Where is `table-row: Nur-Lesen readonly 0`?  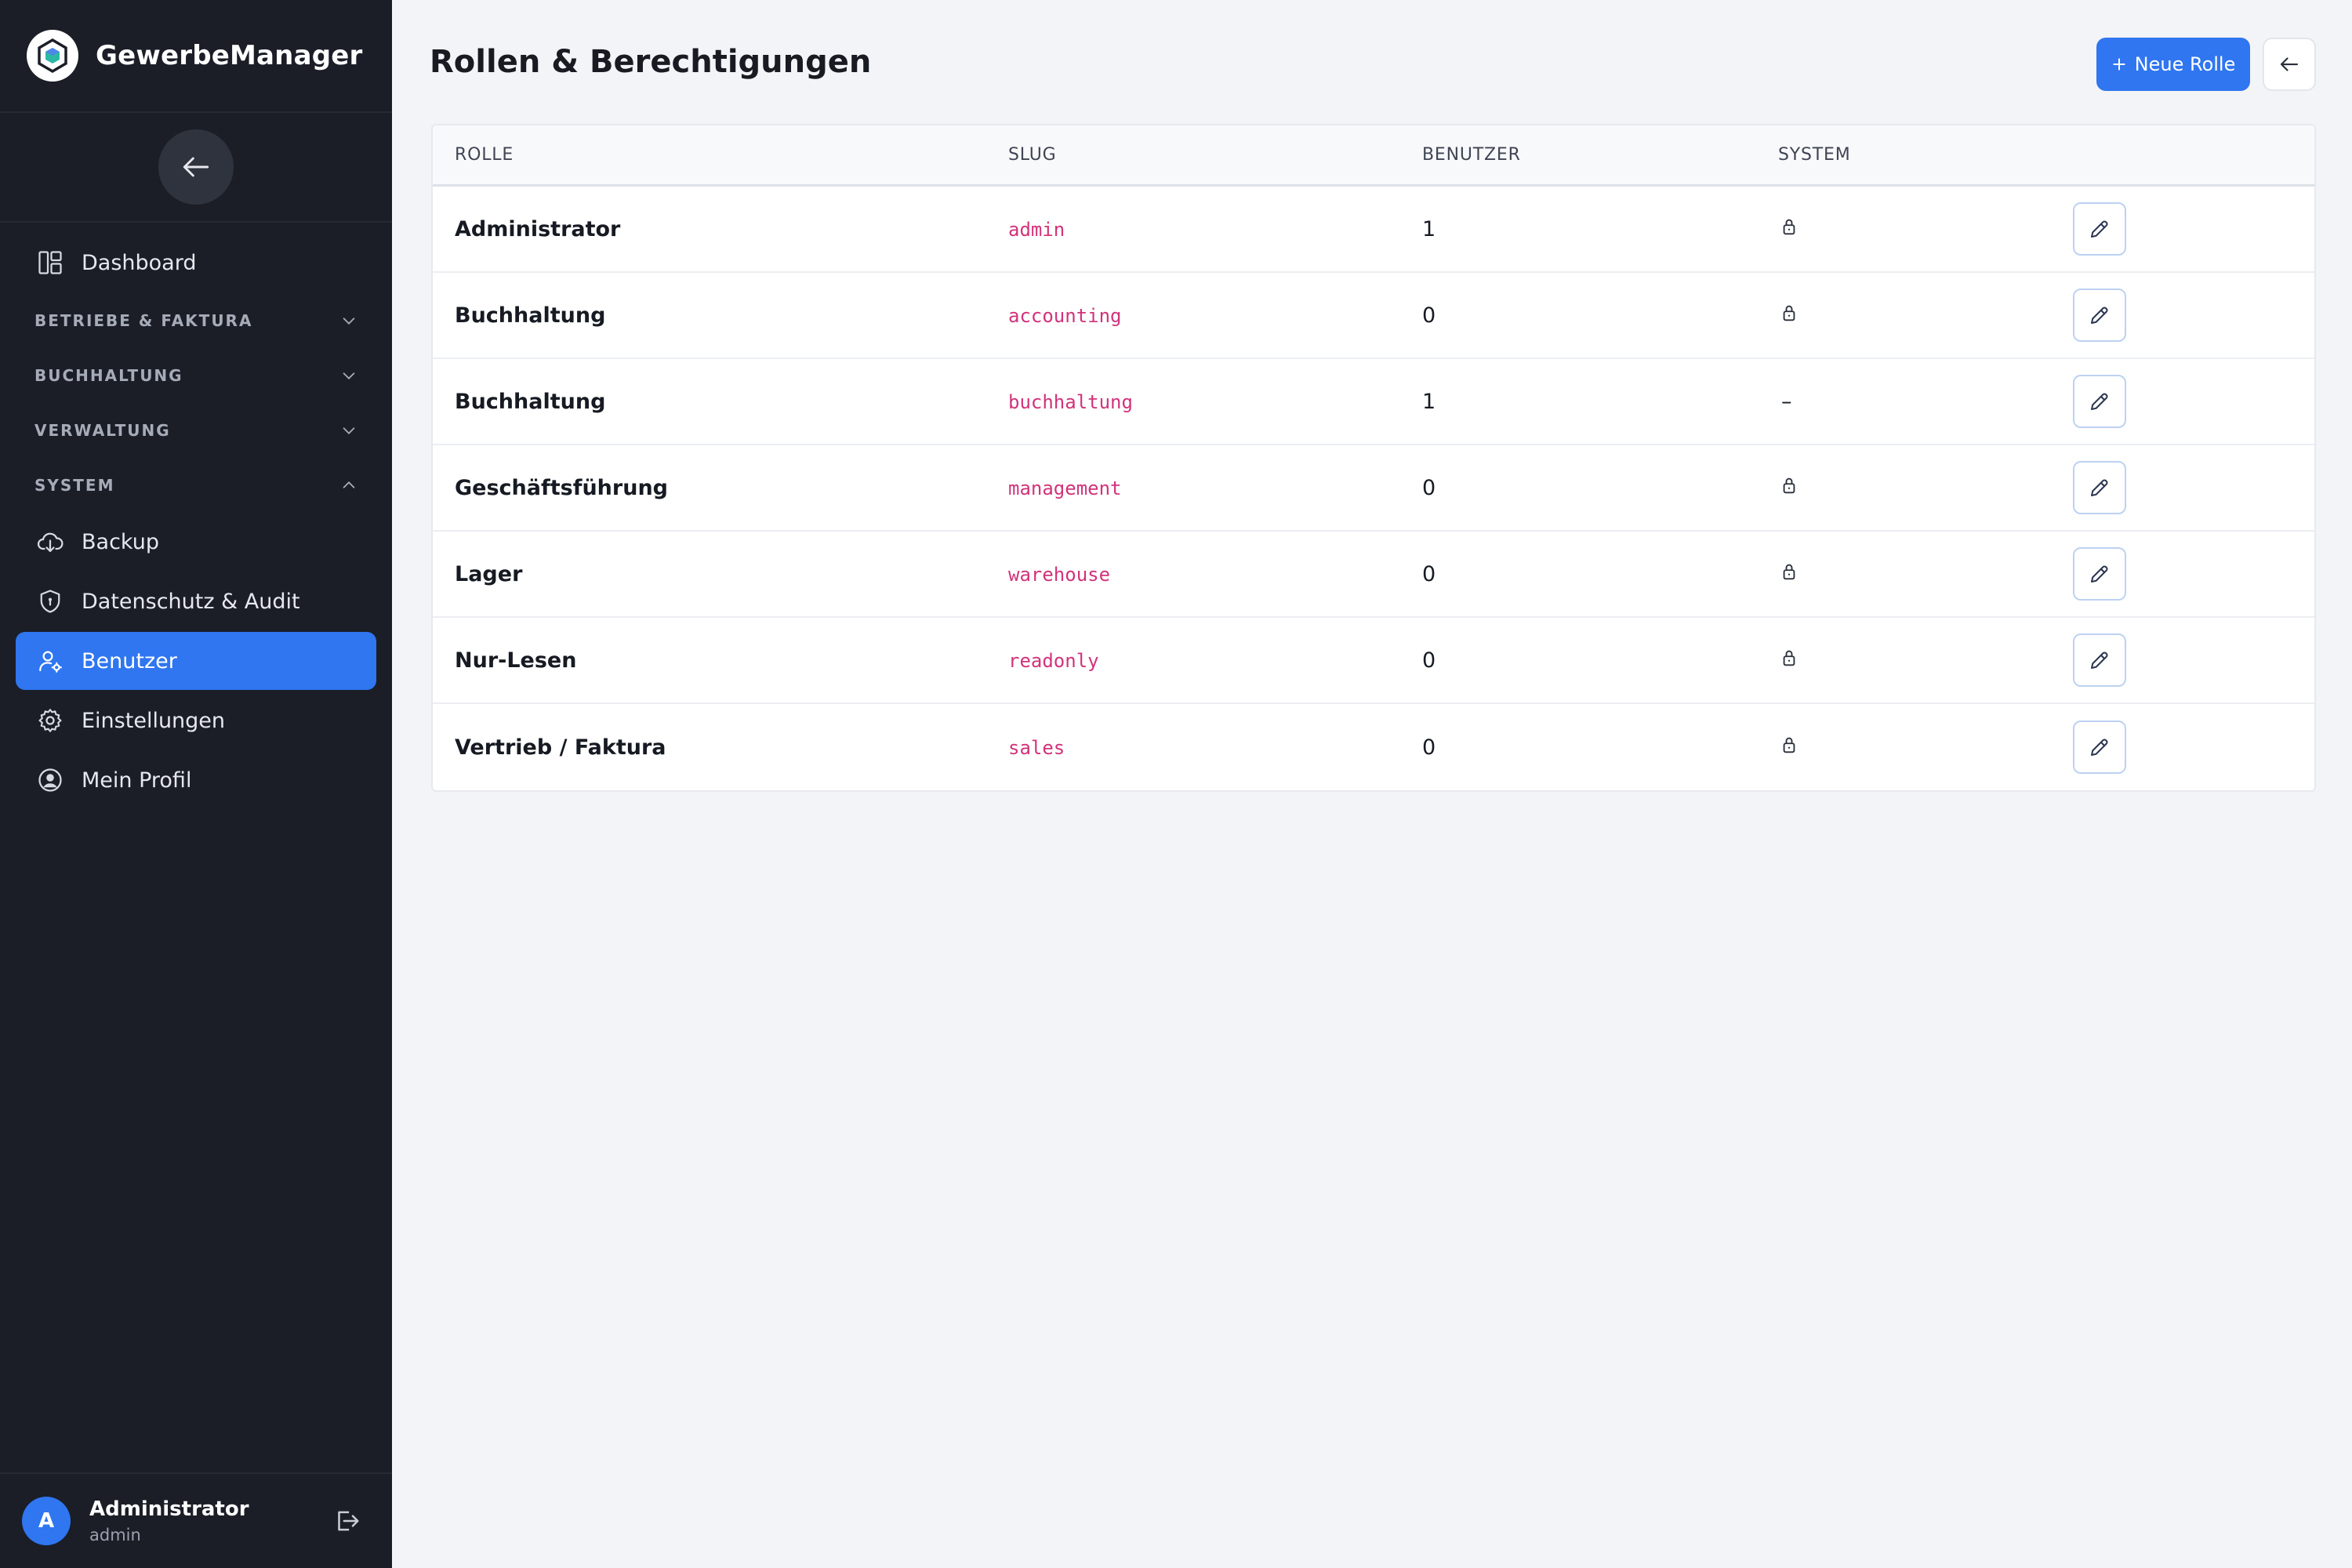
table-row: Nur-Lesen readonly 0 is located at coordinates (1373, 661).